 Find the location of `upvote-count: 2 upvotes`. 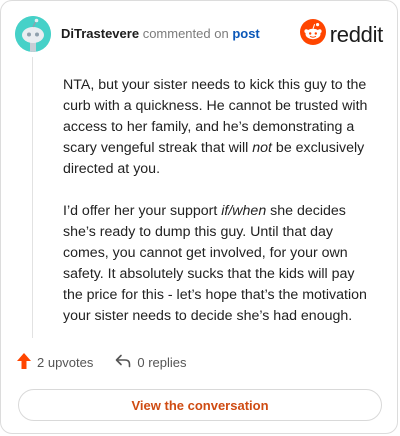

upvote-count: 2 upvotes is located at coordinates (65, 362).